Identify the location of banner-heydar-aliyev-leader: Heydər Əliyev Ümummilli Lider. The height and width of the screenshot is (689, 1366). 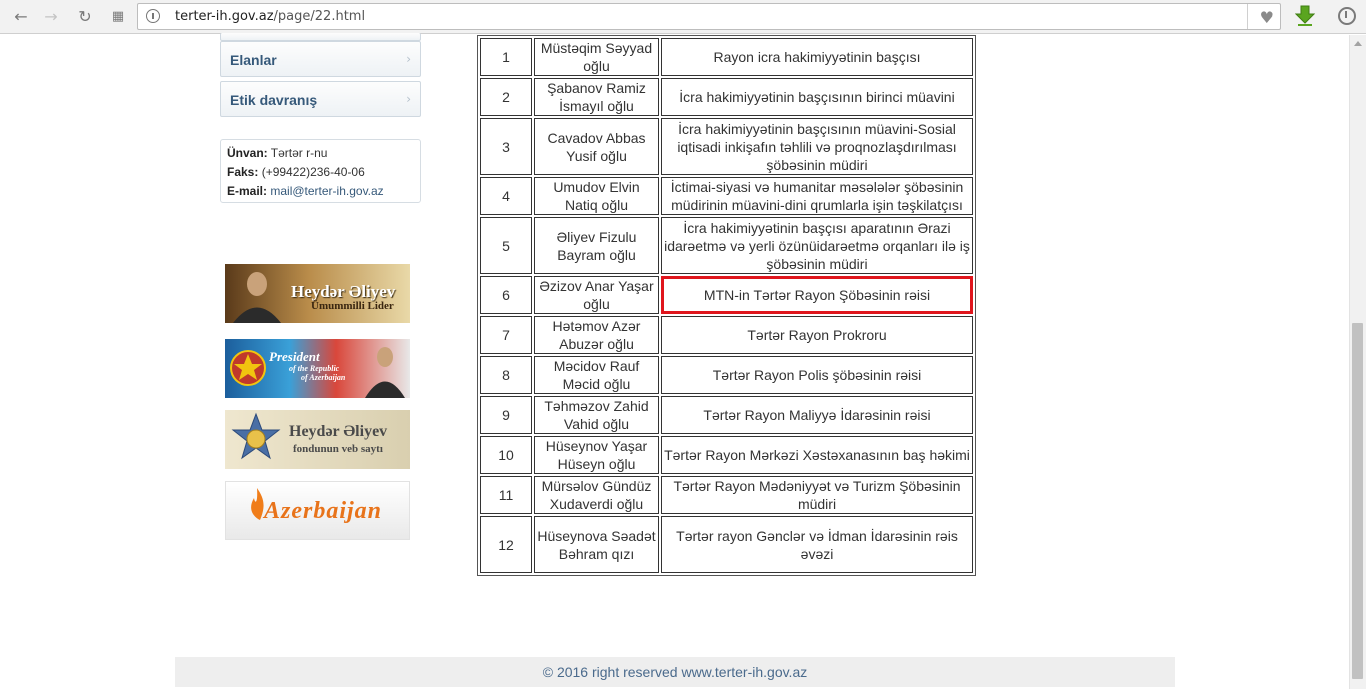
(317, 293).